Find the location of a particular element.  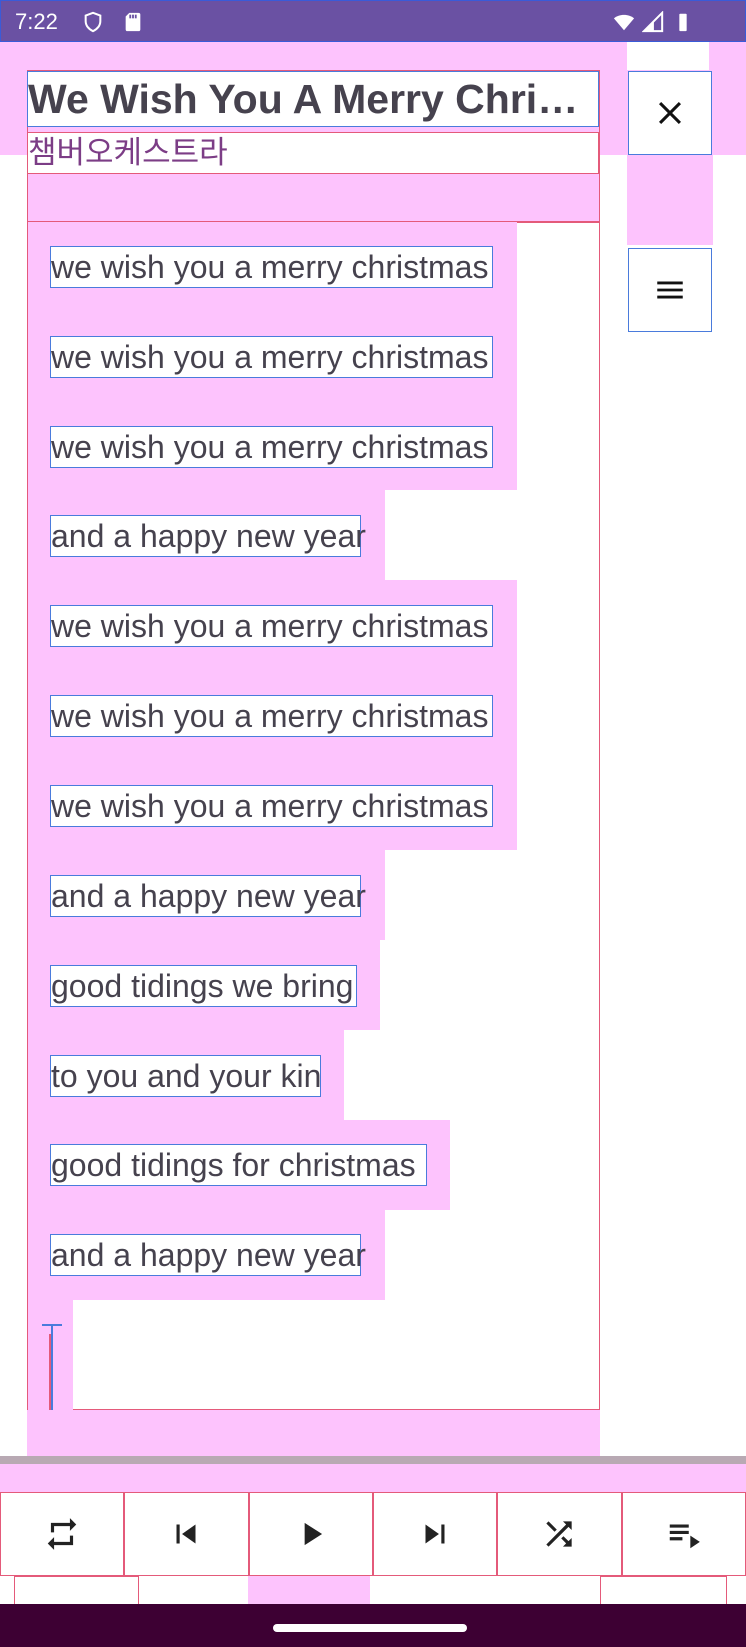

lyrics-bottom-spacer is located at coordinates (313, 1434).